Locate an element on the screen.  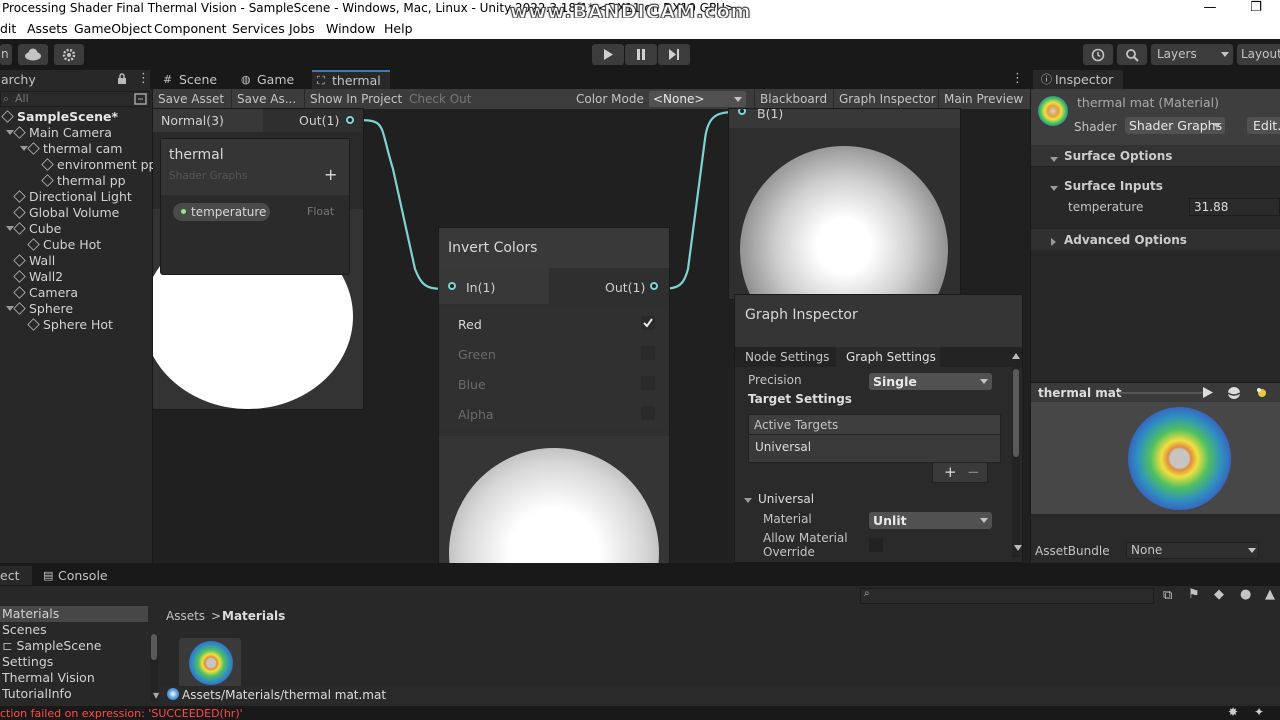
hierarchy-search: ⌕ All is located at coordinates (75, 99).